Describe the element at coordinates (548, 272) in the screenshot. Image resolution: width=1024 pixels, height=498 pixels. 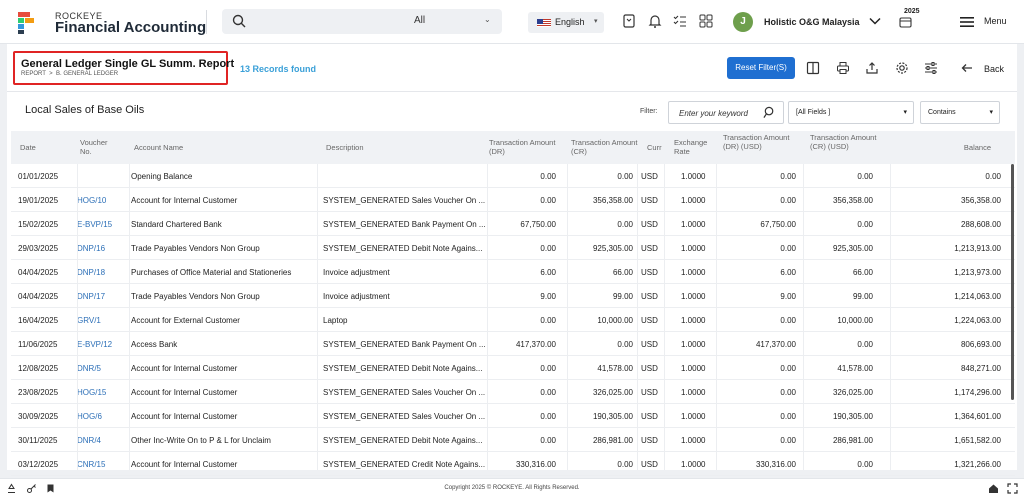
I see `cell-amount-dr: 6.00` at that location.